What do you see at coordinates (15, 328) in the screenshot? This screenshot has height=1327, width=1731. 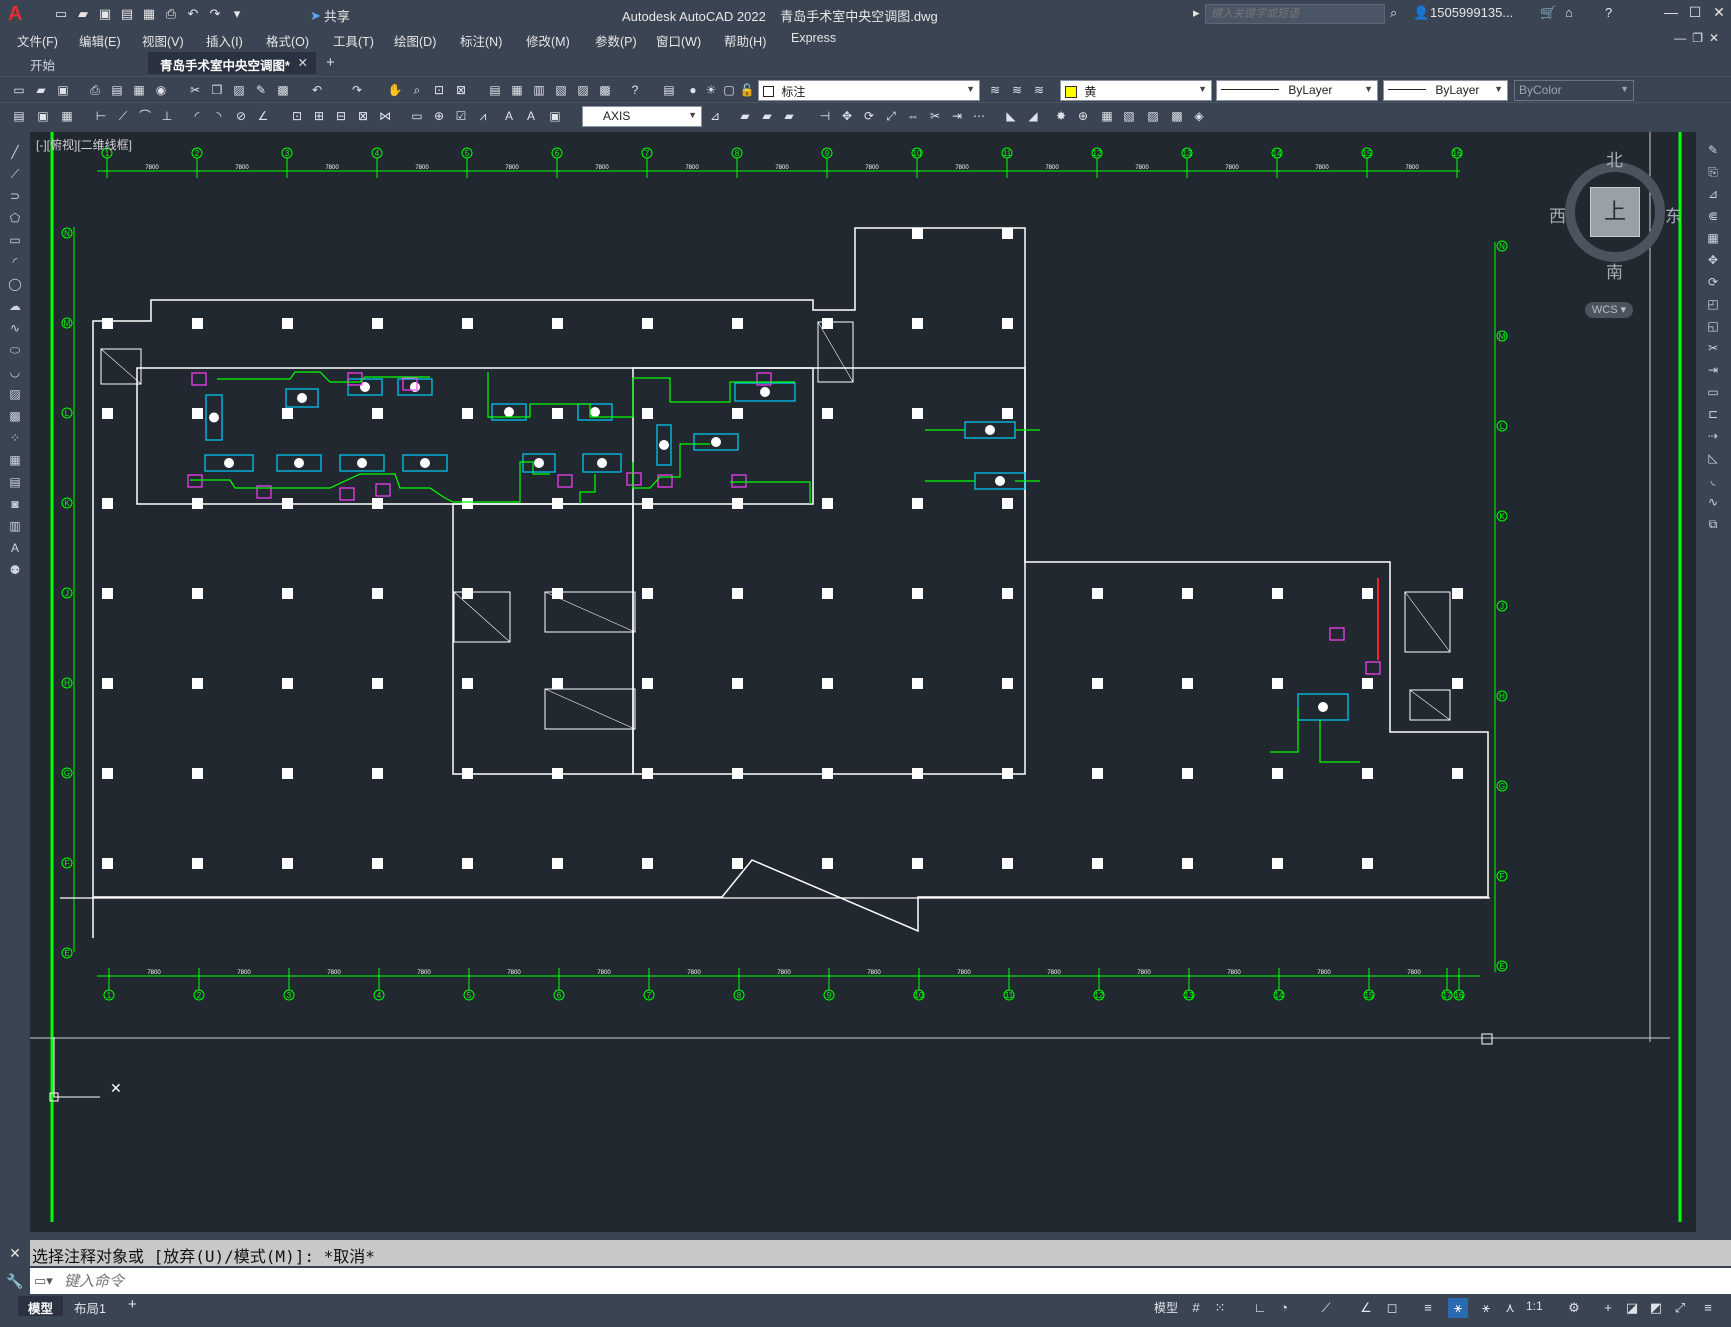 I see `spline-icon: ∿` at bounding box center [15, 328].